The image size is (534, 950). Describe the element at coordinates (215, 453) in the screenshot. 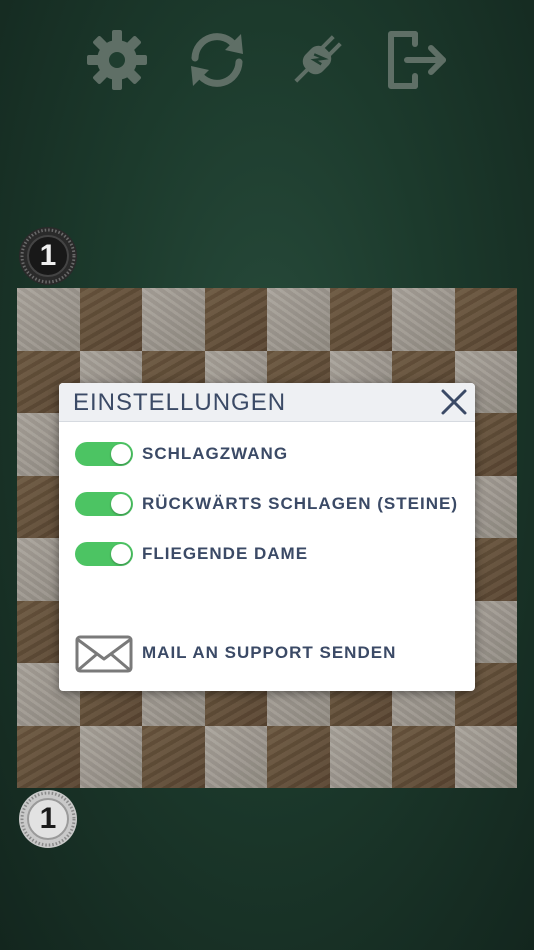

I see `schlagzwang-label: SCHLAGZWANG` at that location.